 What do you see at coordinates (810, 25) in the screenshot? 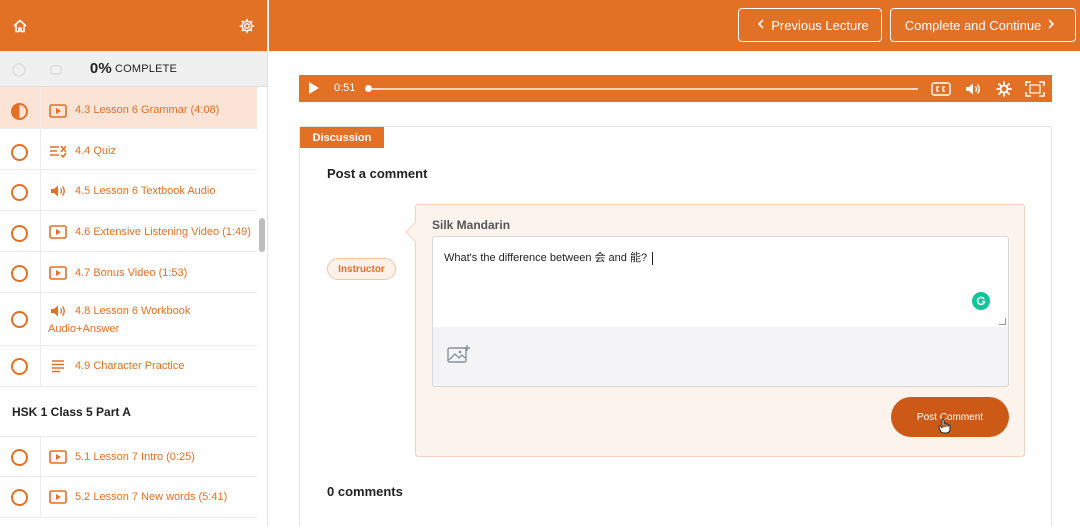
I see `previous-lecture-button: Previous Lecture` at bounding box center [810, 25].